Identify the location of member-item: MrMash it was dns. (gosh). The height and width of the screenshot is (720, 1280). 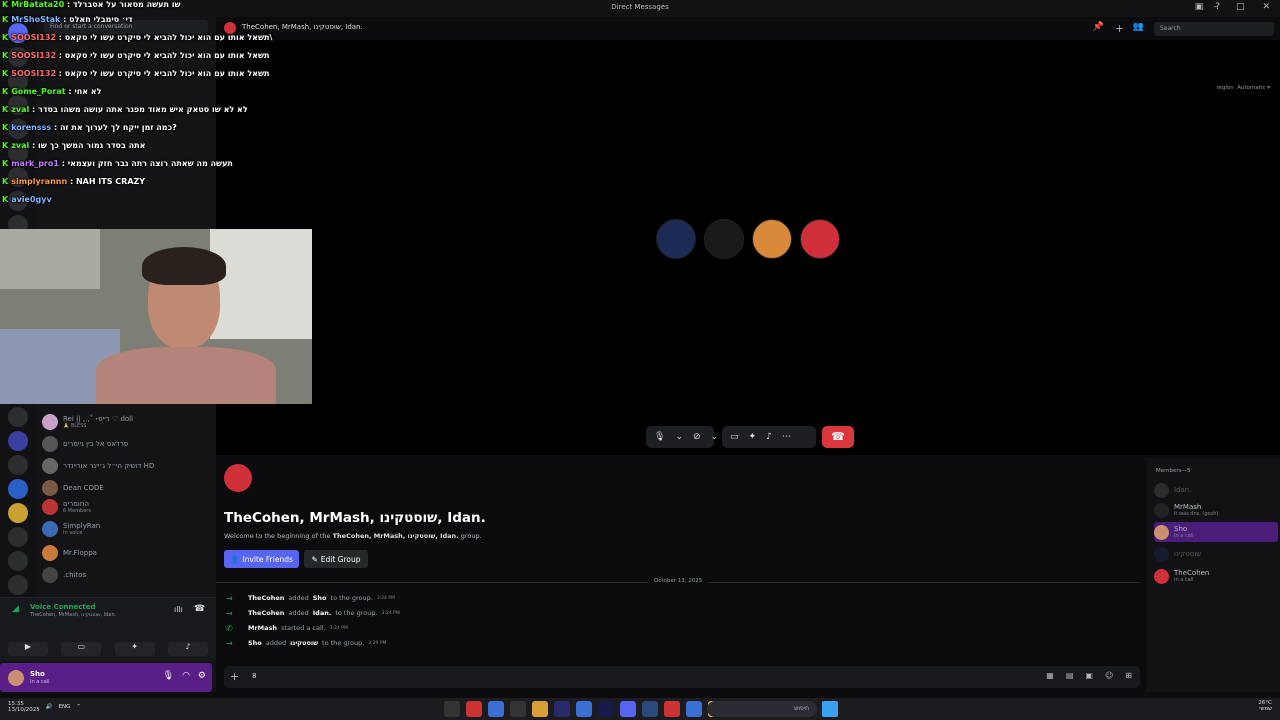
(1216, 510).